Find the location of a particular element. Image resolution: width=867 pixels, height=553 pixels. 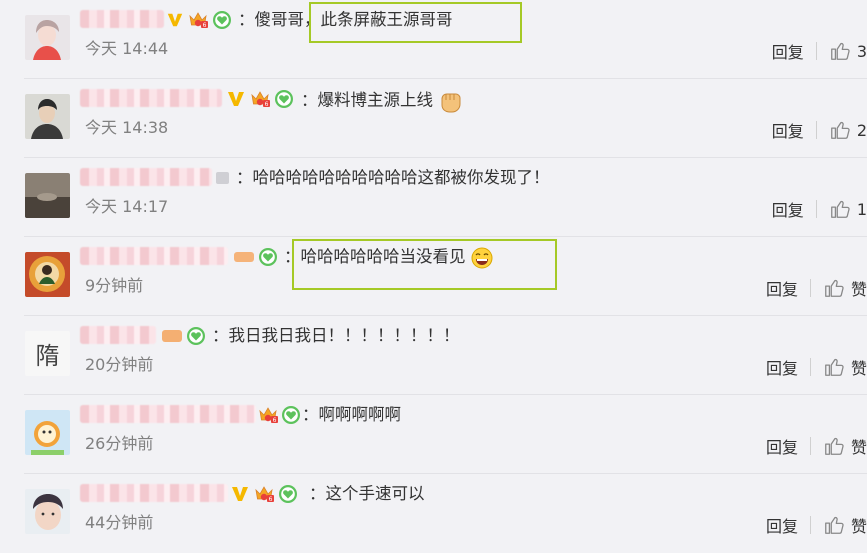

comment-time: 20分钟前 is located at coordinates (119, 364).